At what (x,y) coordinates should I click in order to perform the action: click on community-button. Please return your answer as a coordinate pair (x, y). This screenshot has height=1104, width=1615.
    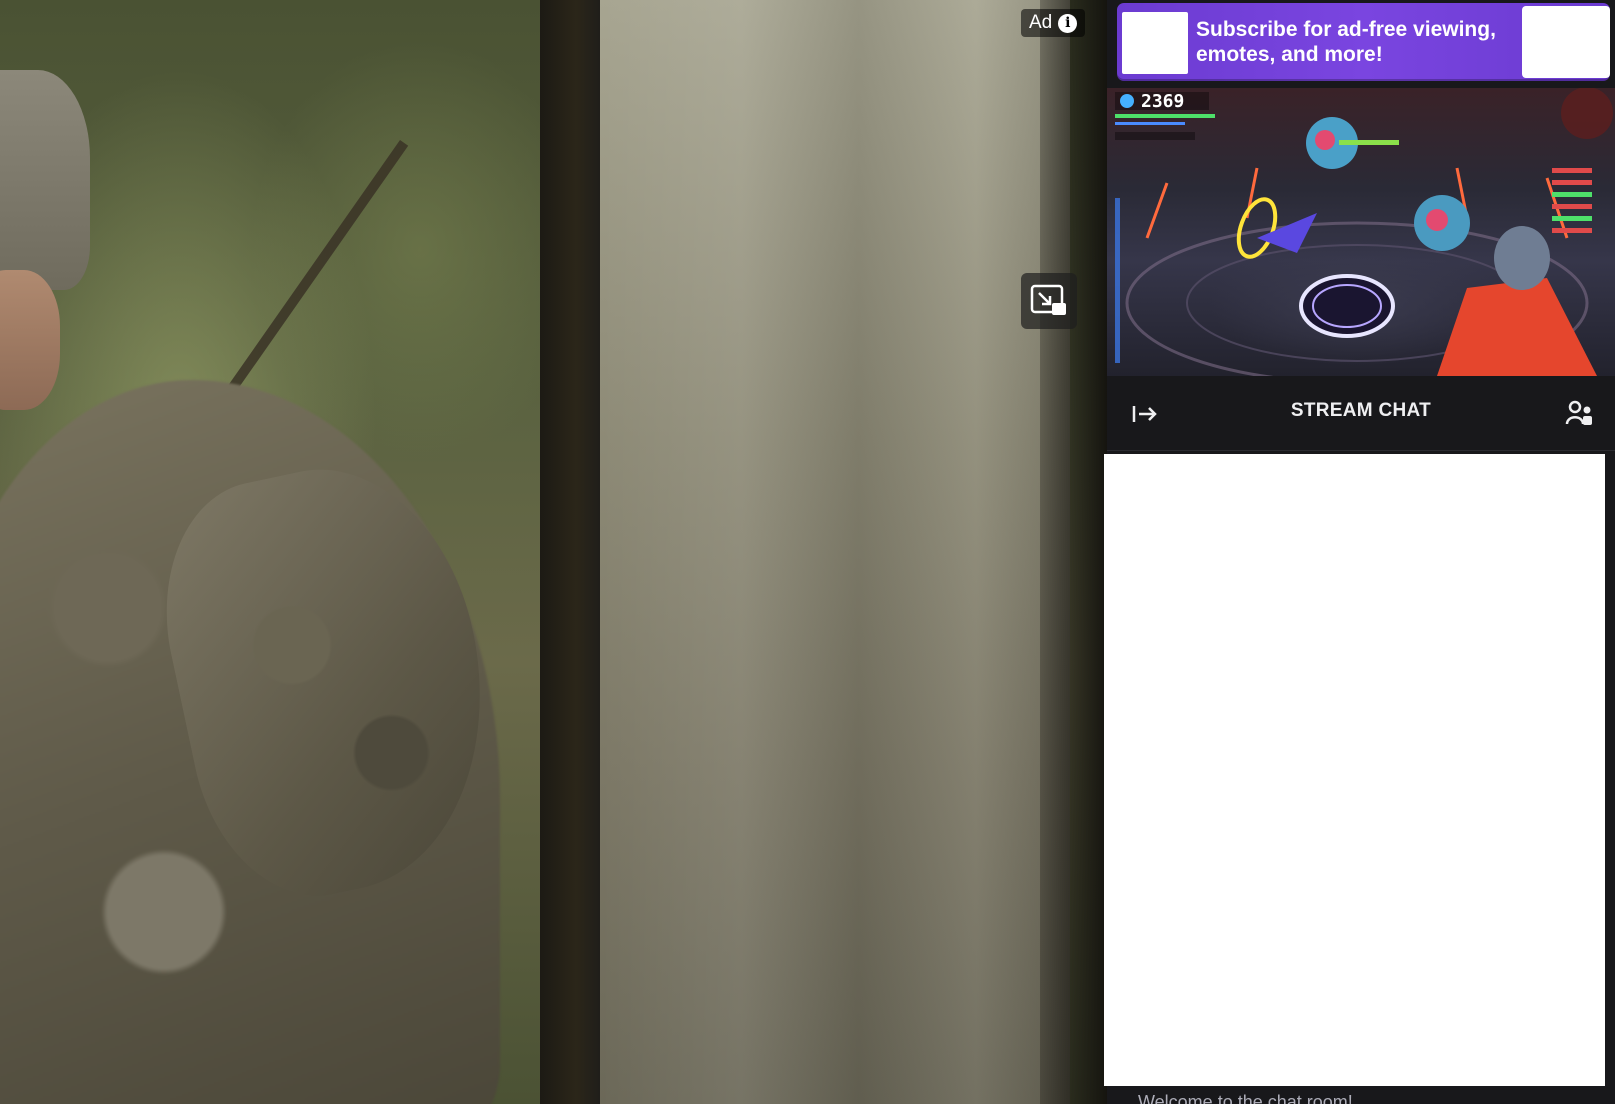
    Looking at the image, I should click on (1580, 413).